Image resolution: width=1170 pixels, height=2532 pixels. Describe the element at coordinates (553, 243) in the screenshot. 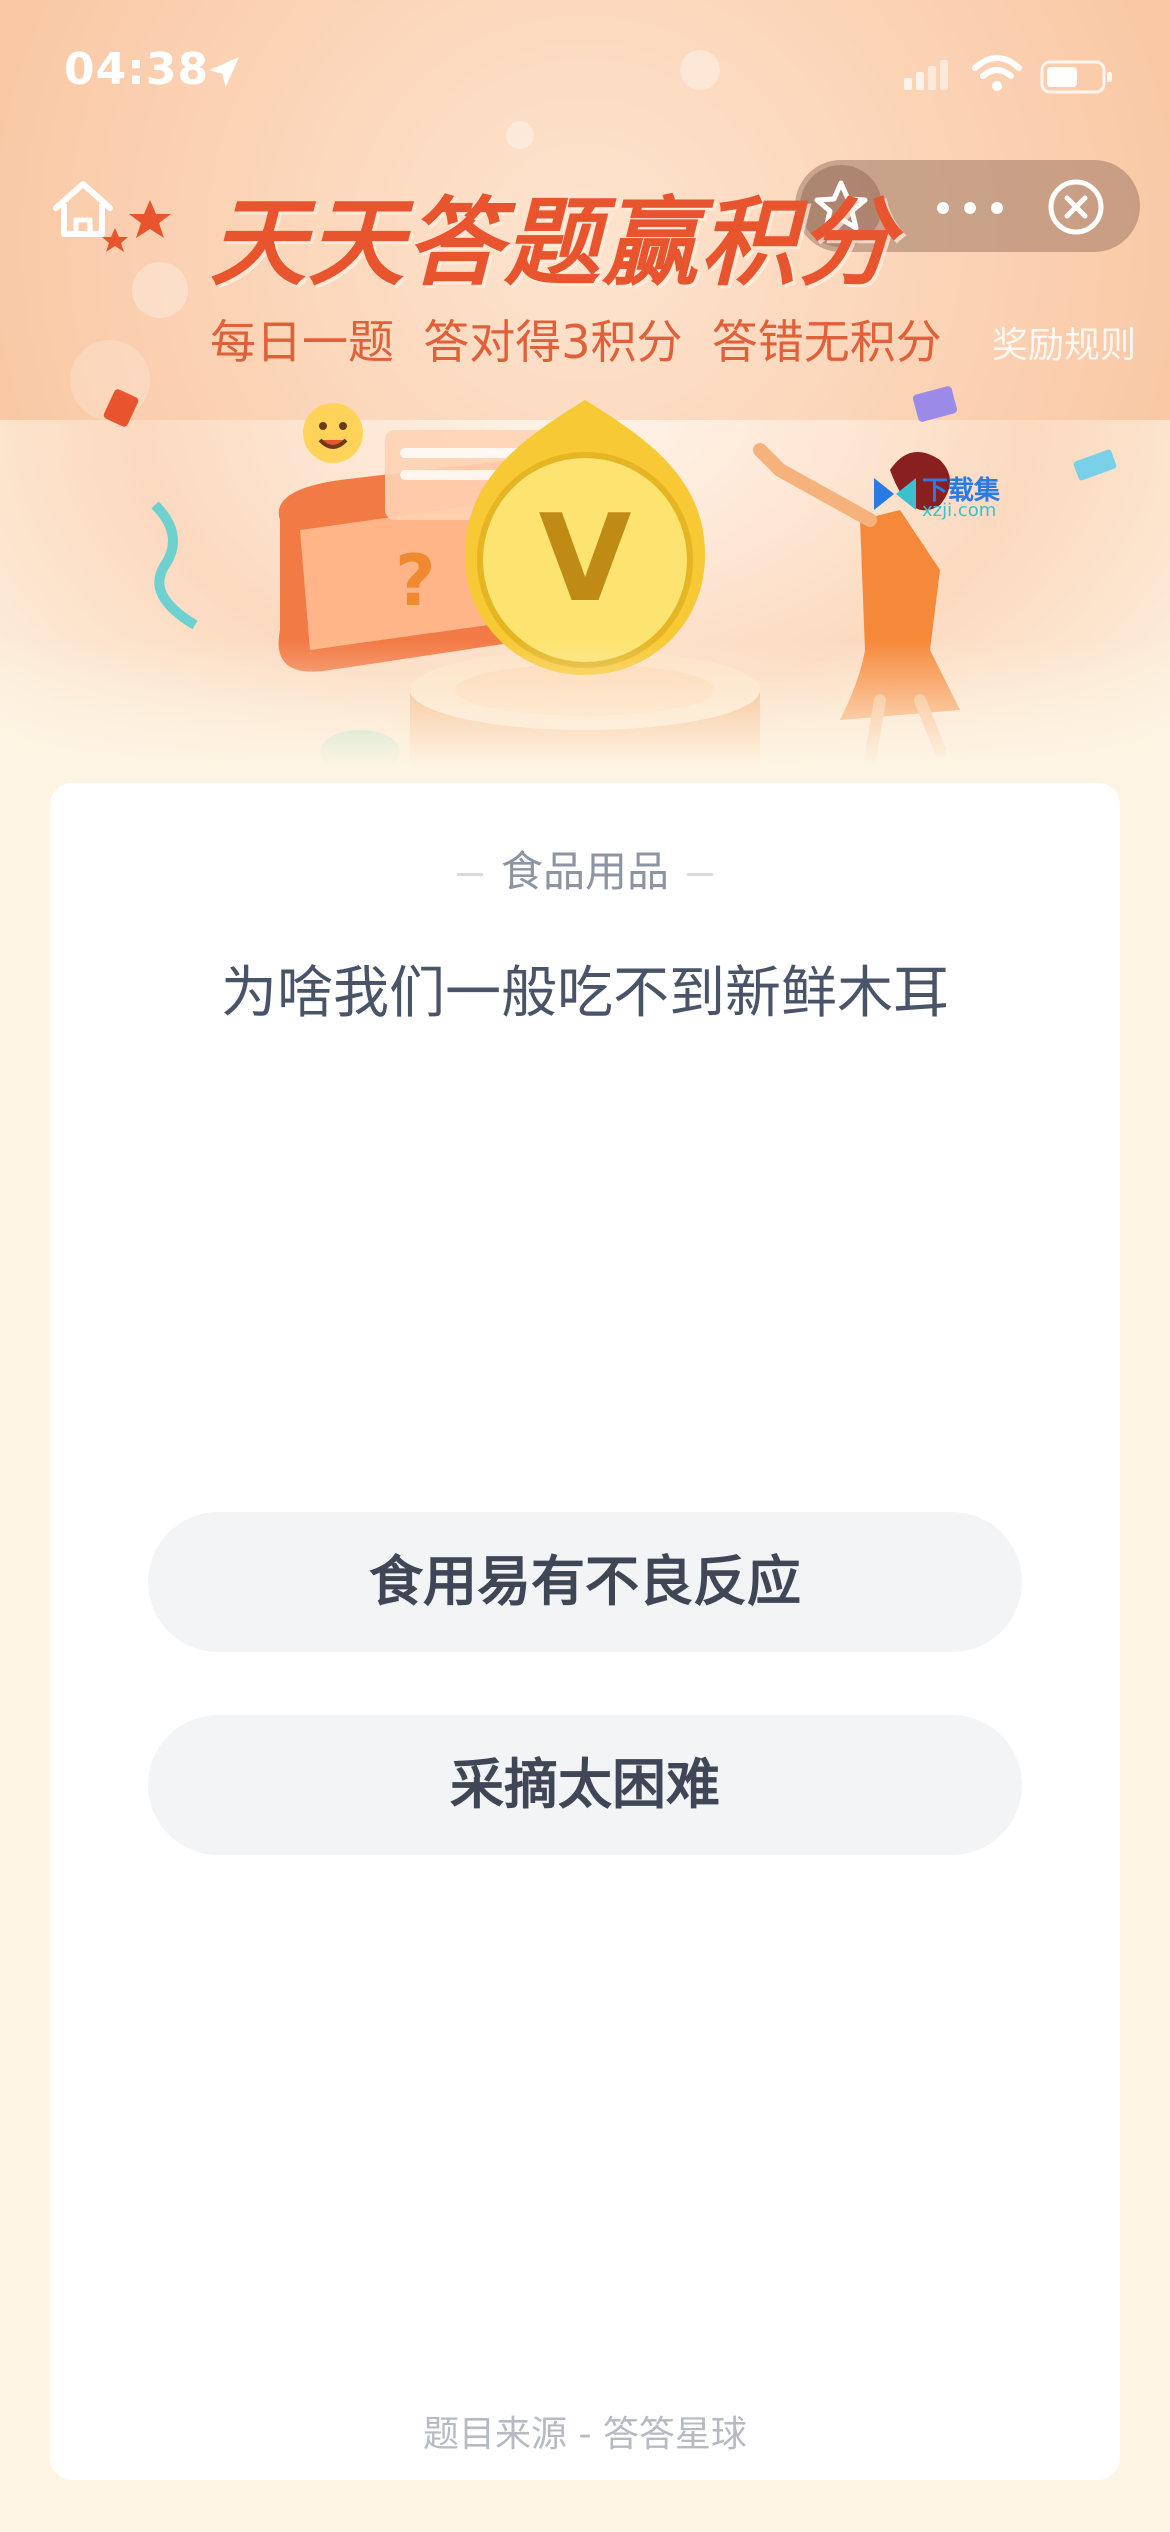

I see `banner-title: 天天答题赢积分` at that location.